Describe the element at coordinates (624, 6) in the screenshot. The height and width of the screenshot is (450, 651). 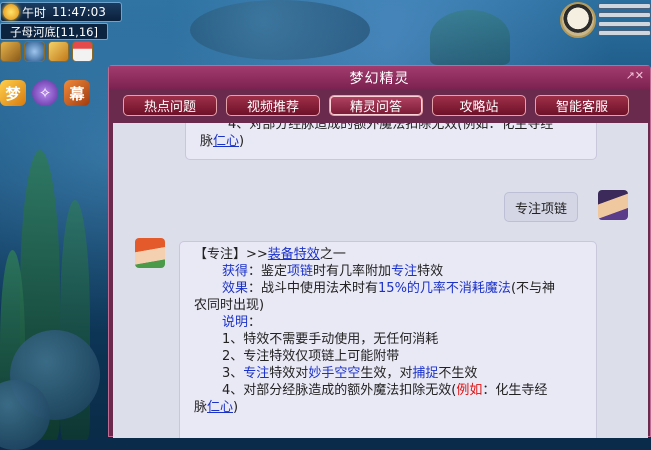
I see `hp-bar` at that location.